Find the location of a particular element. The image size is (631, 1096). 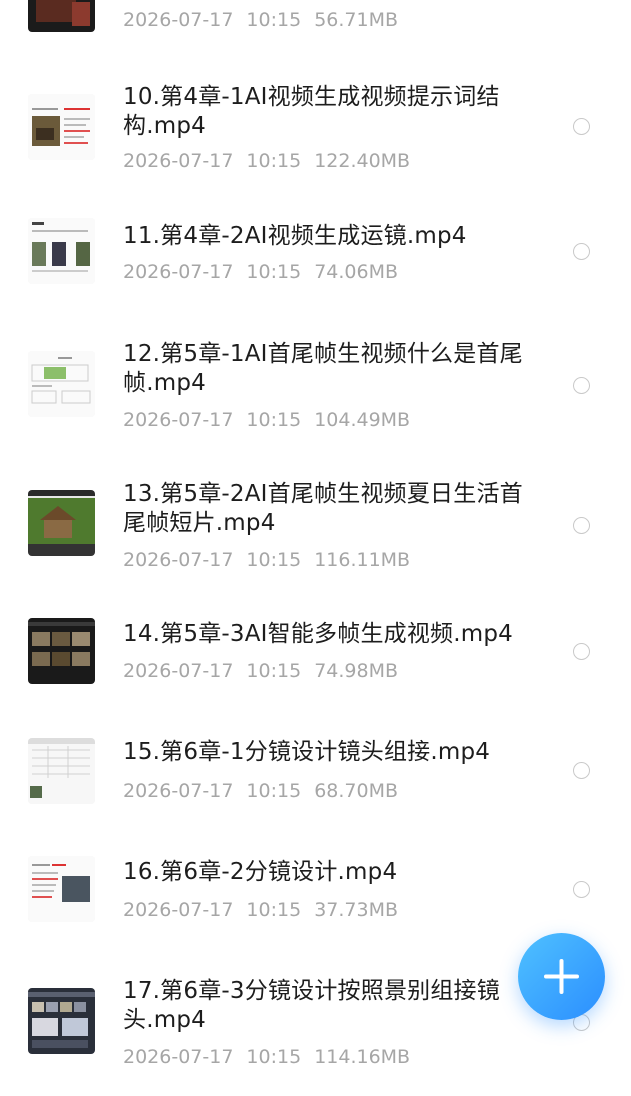

add-button is located at coordinates (561, 976).